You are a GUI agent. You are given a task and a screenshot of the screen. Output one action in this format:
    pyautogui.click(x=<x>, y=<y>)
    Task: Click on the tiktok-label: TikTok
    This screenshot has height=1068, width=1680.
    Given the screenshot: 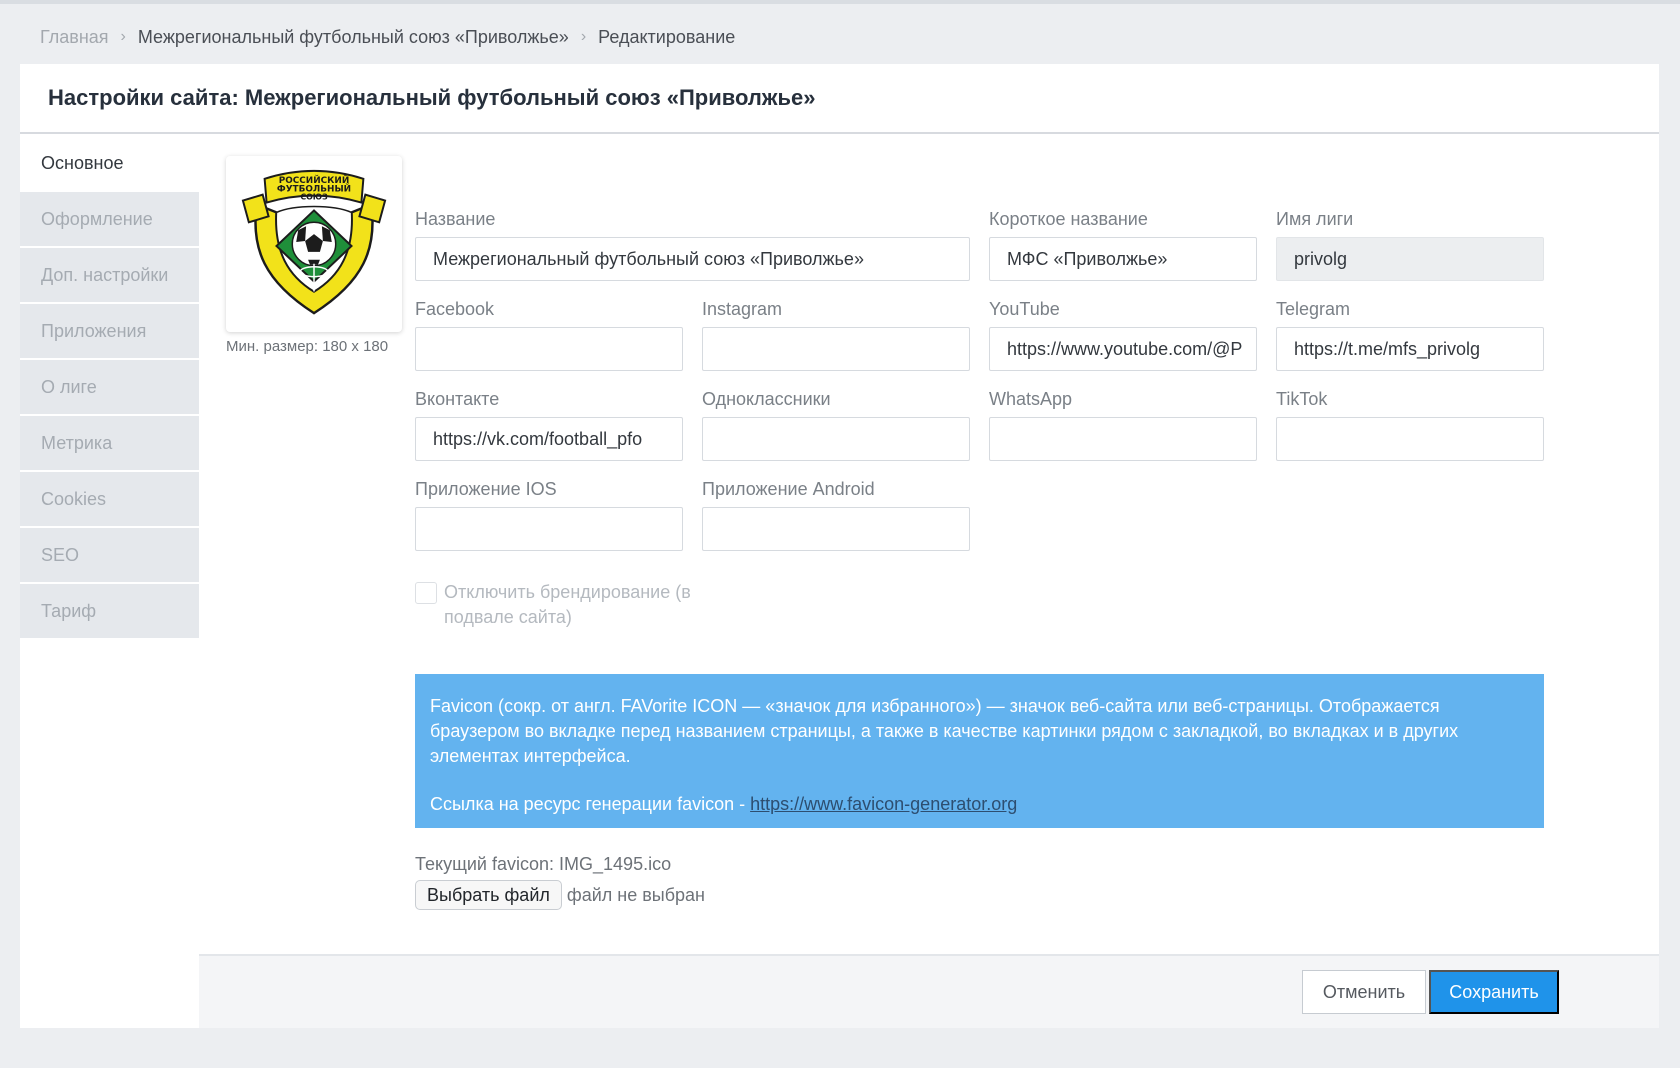 What is the action you would take?
    pyautogui.click(x=1302, y=399)
    